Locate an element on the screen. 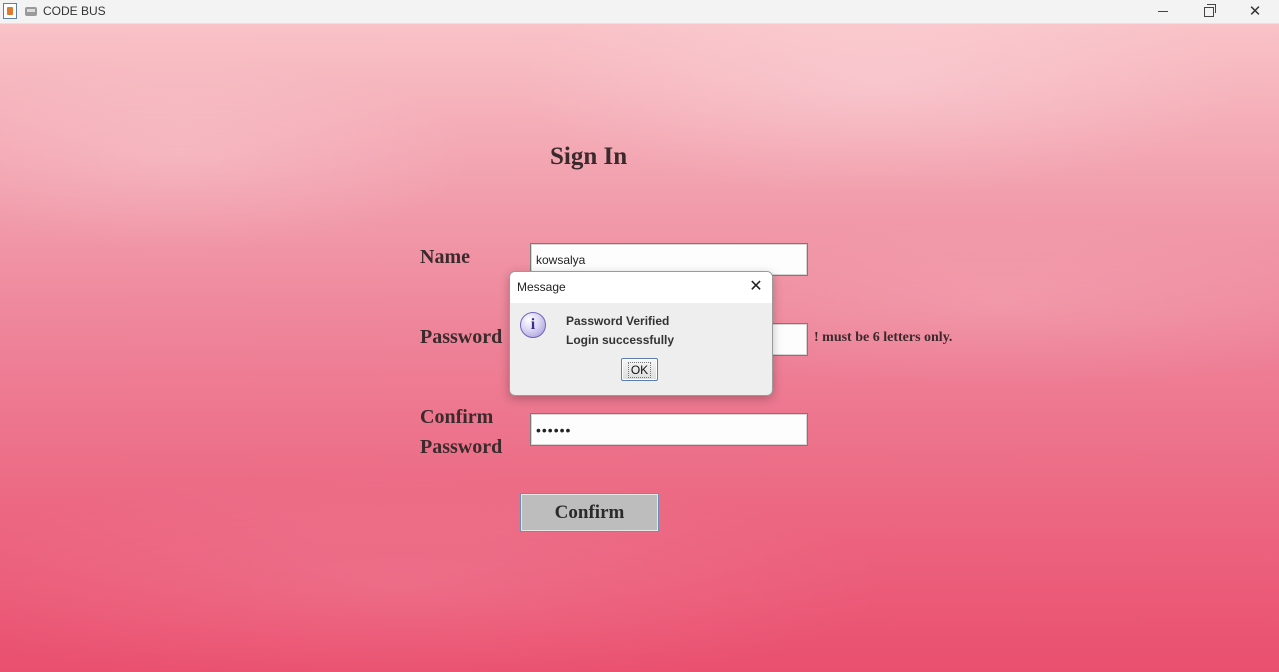  bus-icon is located at coordinates (31, 11).